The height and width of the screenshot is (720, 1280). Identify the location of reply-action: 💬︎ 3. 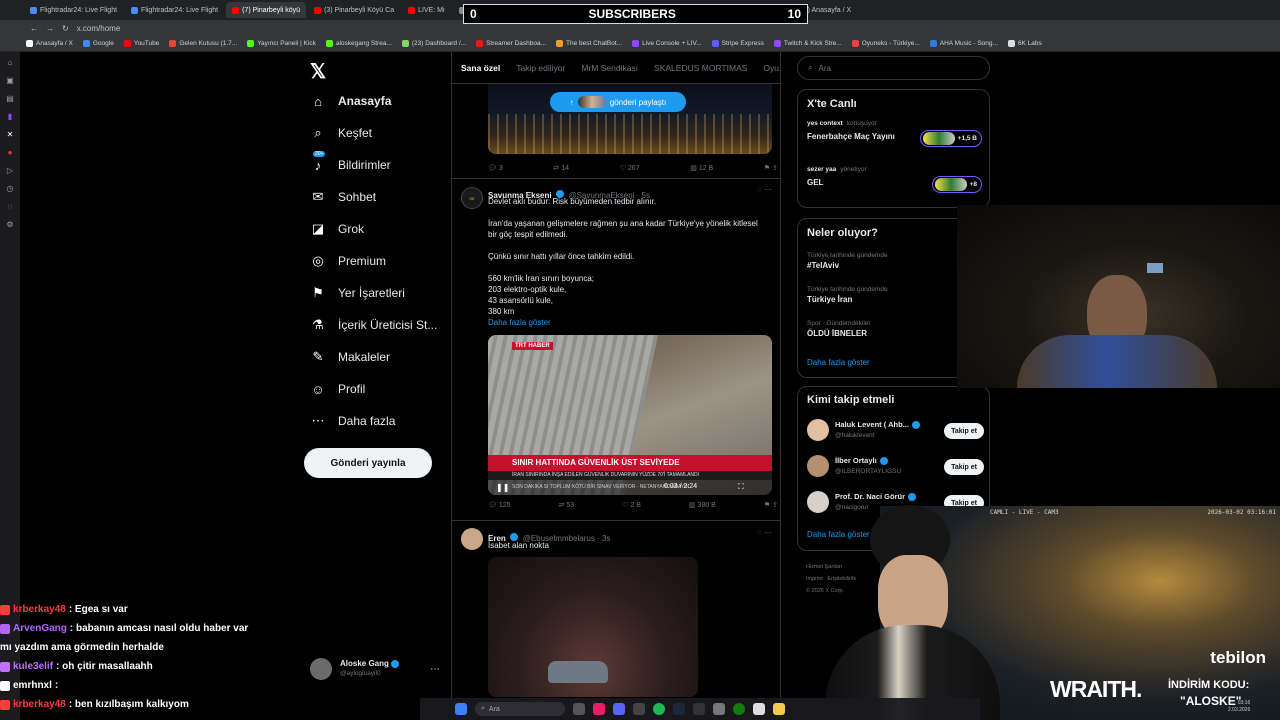
(495, 168).